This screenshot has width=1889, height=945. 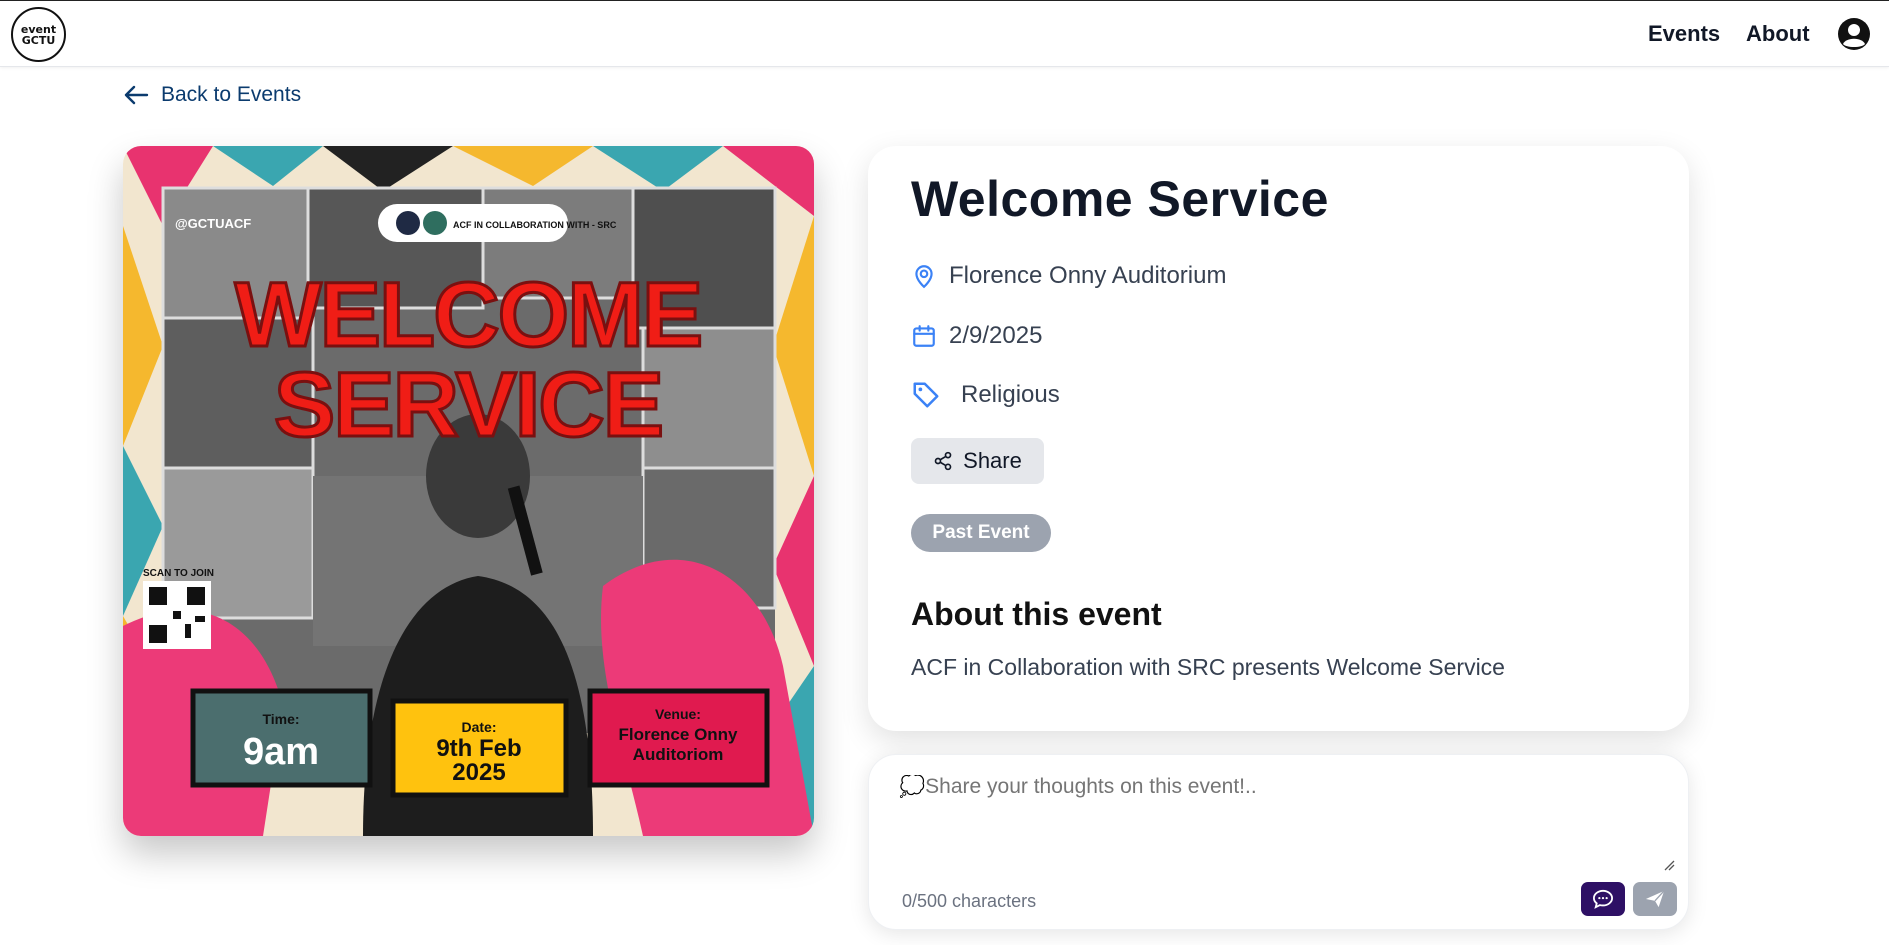 I want to click on poster-headline-welcome: WELCOME, so click(x=468, y=315).